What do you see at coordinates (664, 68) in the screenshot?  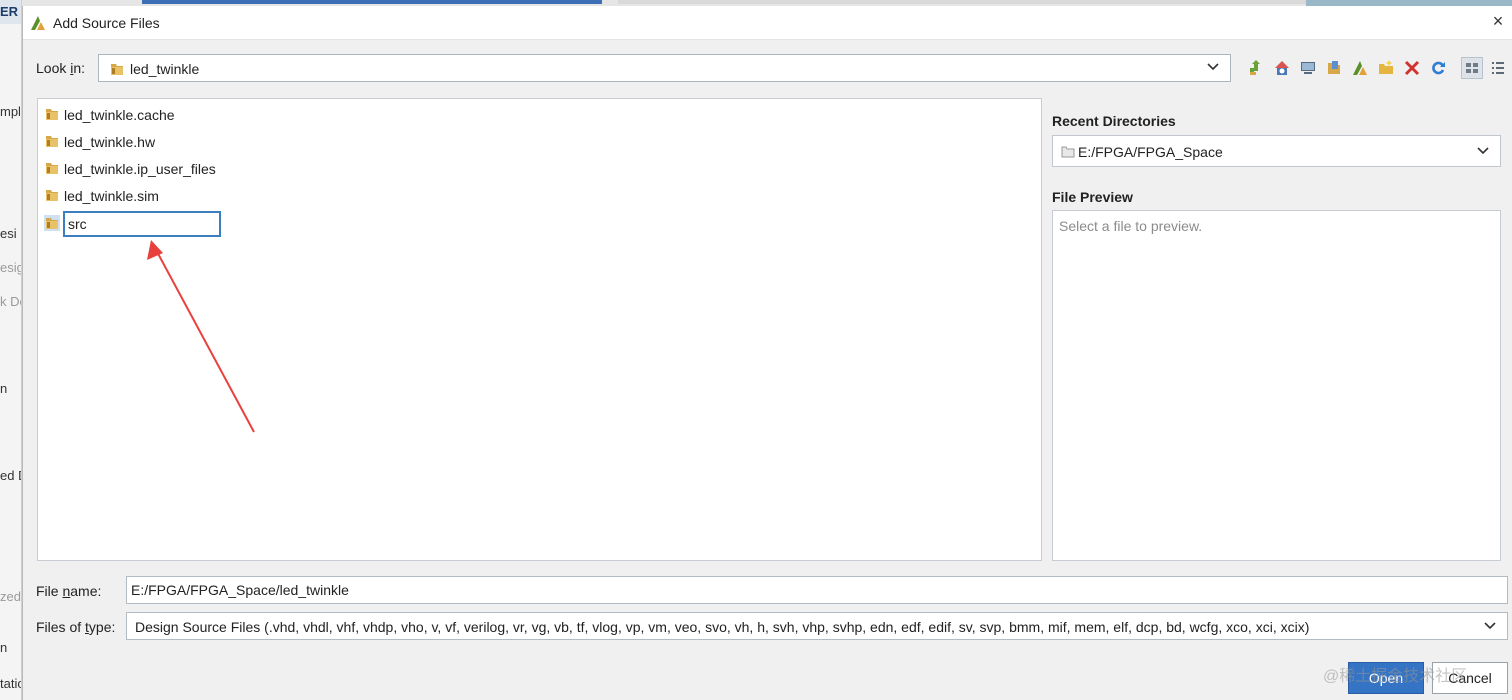 I see `look-in-combobox: led_twinkle` at bounding box center [664, 68].